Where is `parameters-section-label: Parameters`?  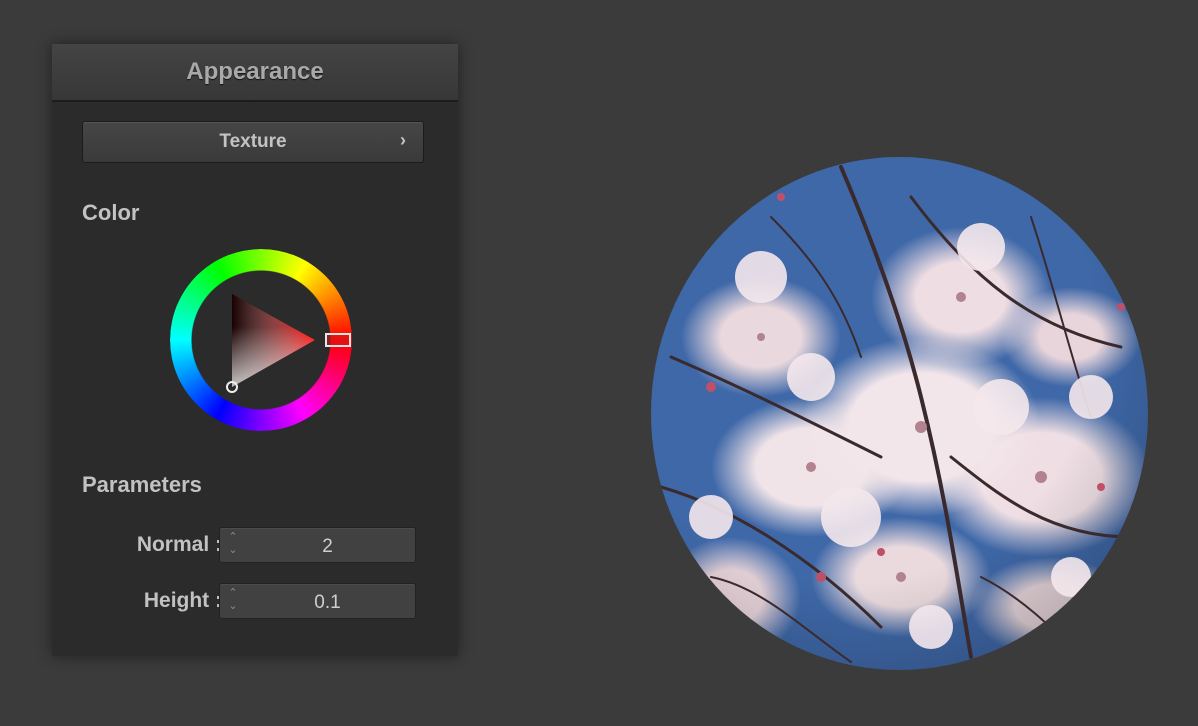 parameters-section-label: Parameters is located at coordinates (142, 484).